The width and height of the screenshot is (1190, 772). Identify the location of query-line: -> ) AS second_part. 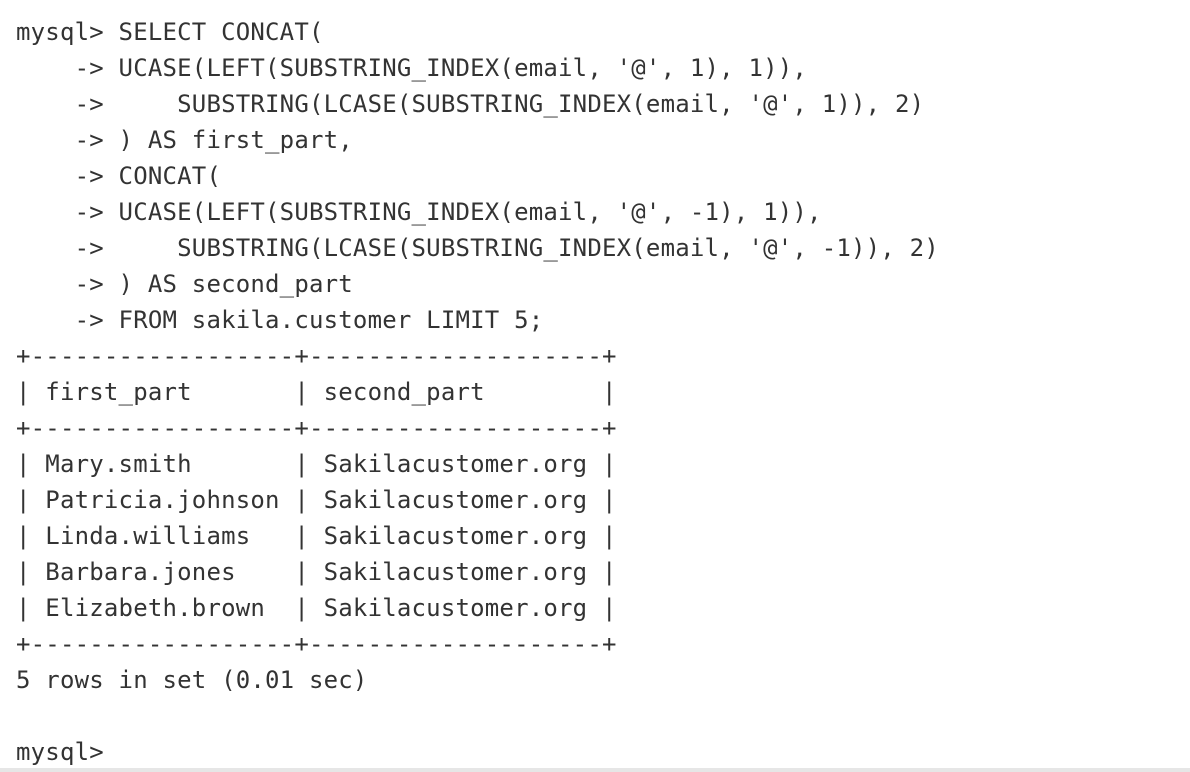
(184, 284).